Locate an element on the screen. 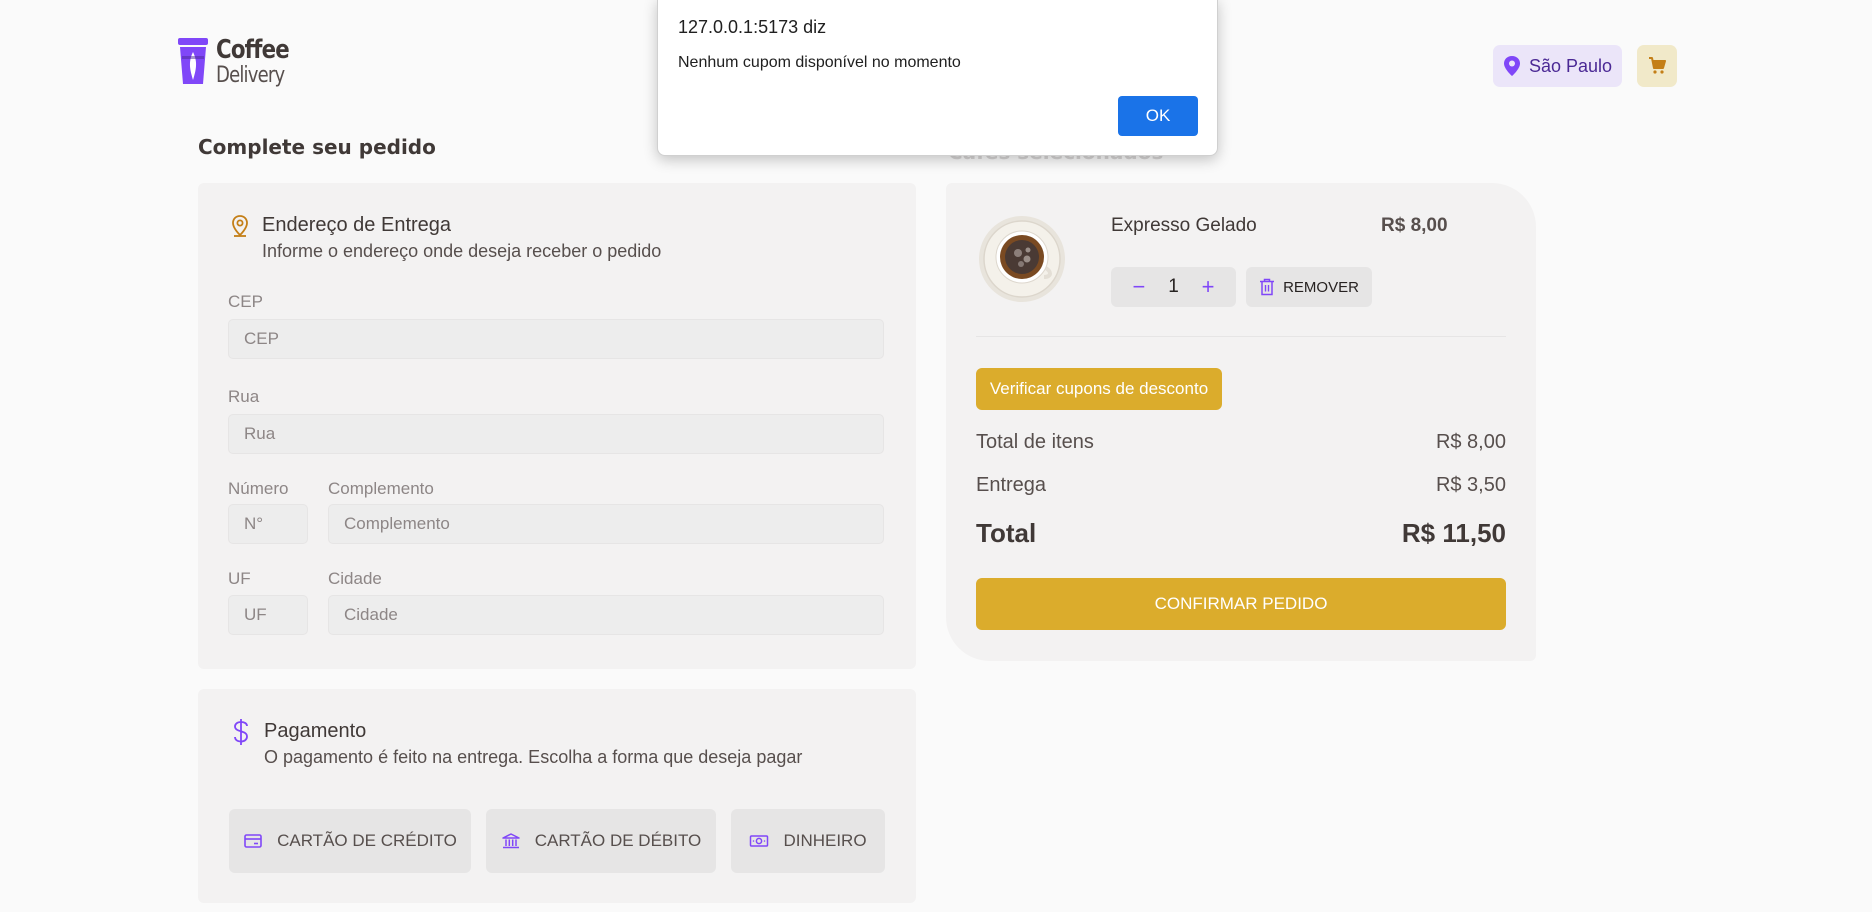 This screenshot has height=912, width=1872. payment-debit-button: CARTÃO DE DÉBITO is located at coordinates (601, 841).